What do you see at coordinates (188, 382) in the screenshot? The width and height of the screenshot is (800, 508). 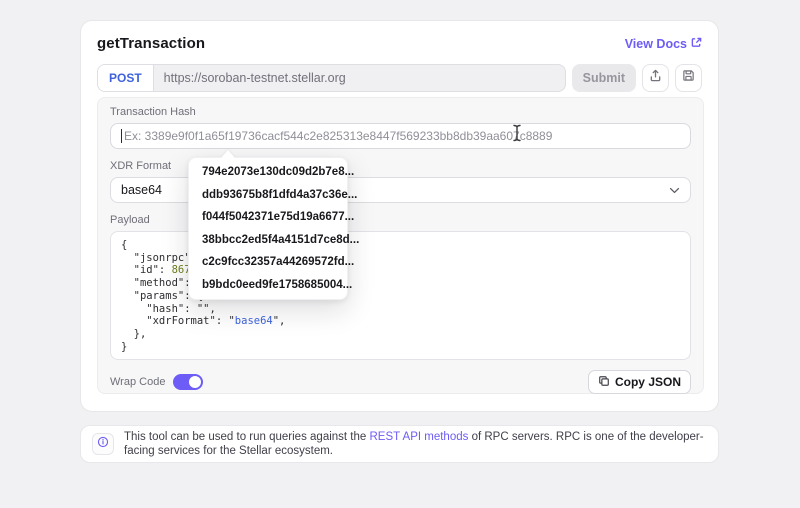 I see `wrap-code-toggle` at bounding box center [188, 382].